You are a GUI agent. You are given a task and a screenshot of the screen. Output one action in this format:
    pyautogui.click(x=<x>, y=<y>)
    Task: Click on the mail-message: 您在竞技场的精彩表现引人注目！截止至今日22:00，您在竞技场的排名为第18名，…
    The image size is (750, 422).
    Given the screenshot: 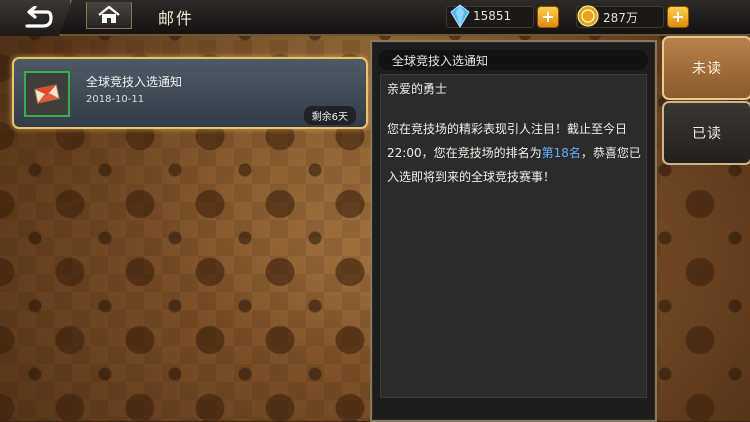 What is the action you would take?
    pyautogui.click(x=515, y=153)
    